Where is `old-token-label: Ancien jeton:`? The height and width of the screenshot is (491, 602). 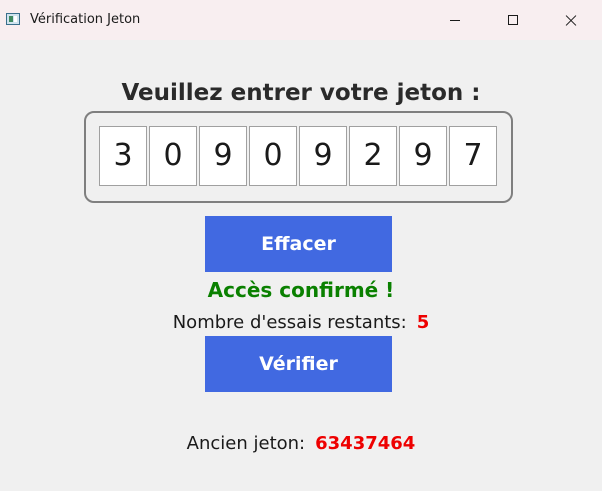 old-token-label: Ancien jeton: is located at coordinates (246, 443).